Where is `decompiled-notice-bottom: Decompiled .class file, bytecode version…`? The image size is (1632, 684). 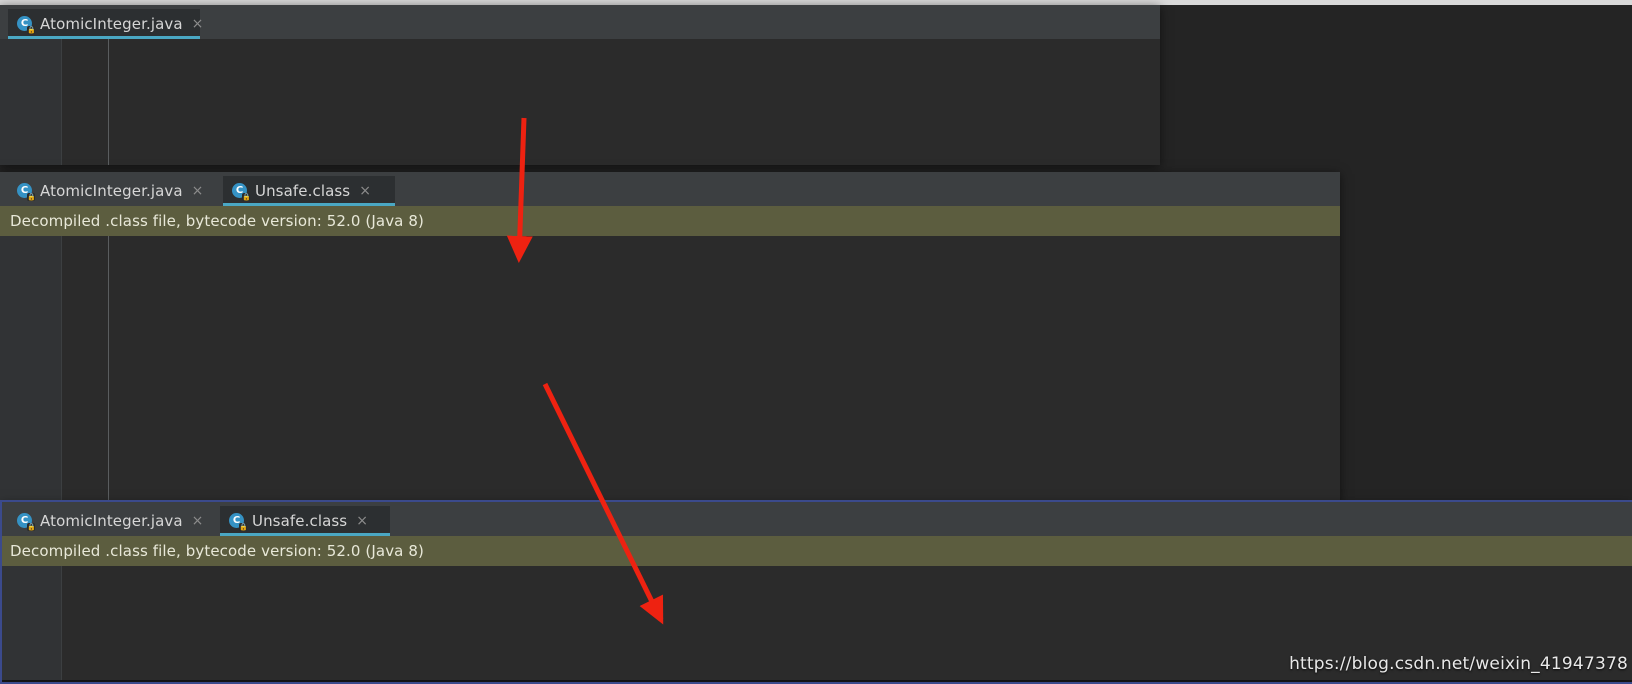 decompiled-notice-bottom: Decompiled .class file, bytecode version… is located at coordinates (816, 551).